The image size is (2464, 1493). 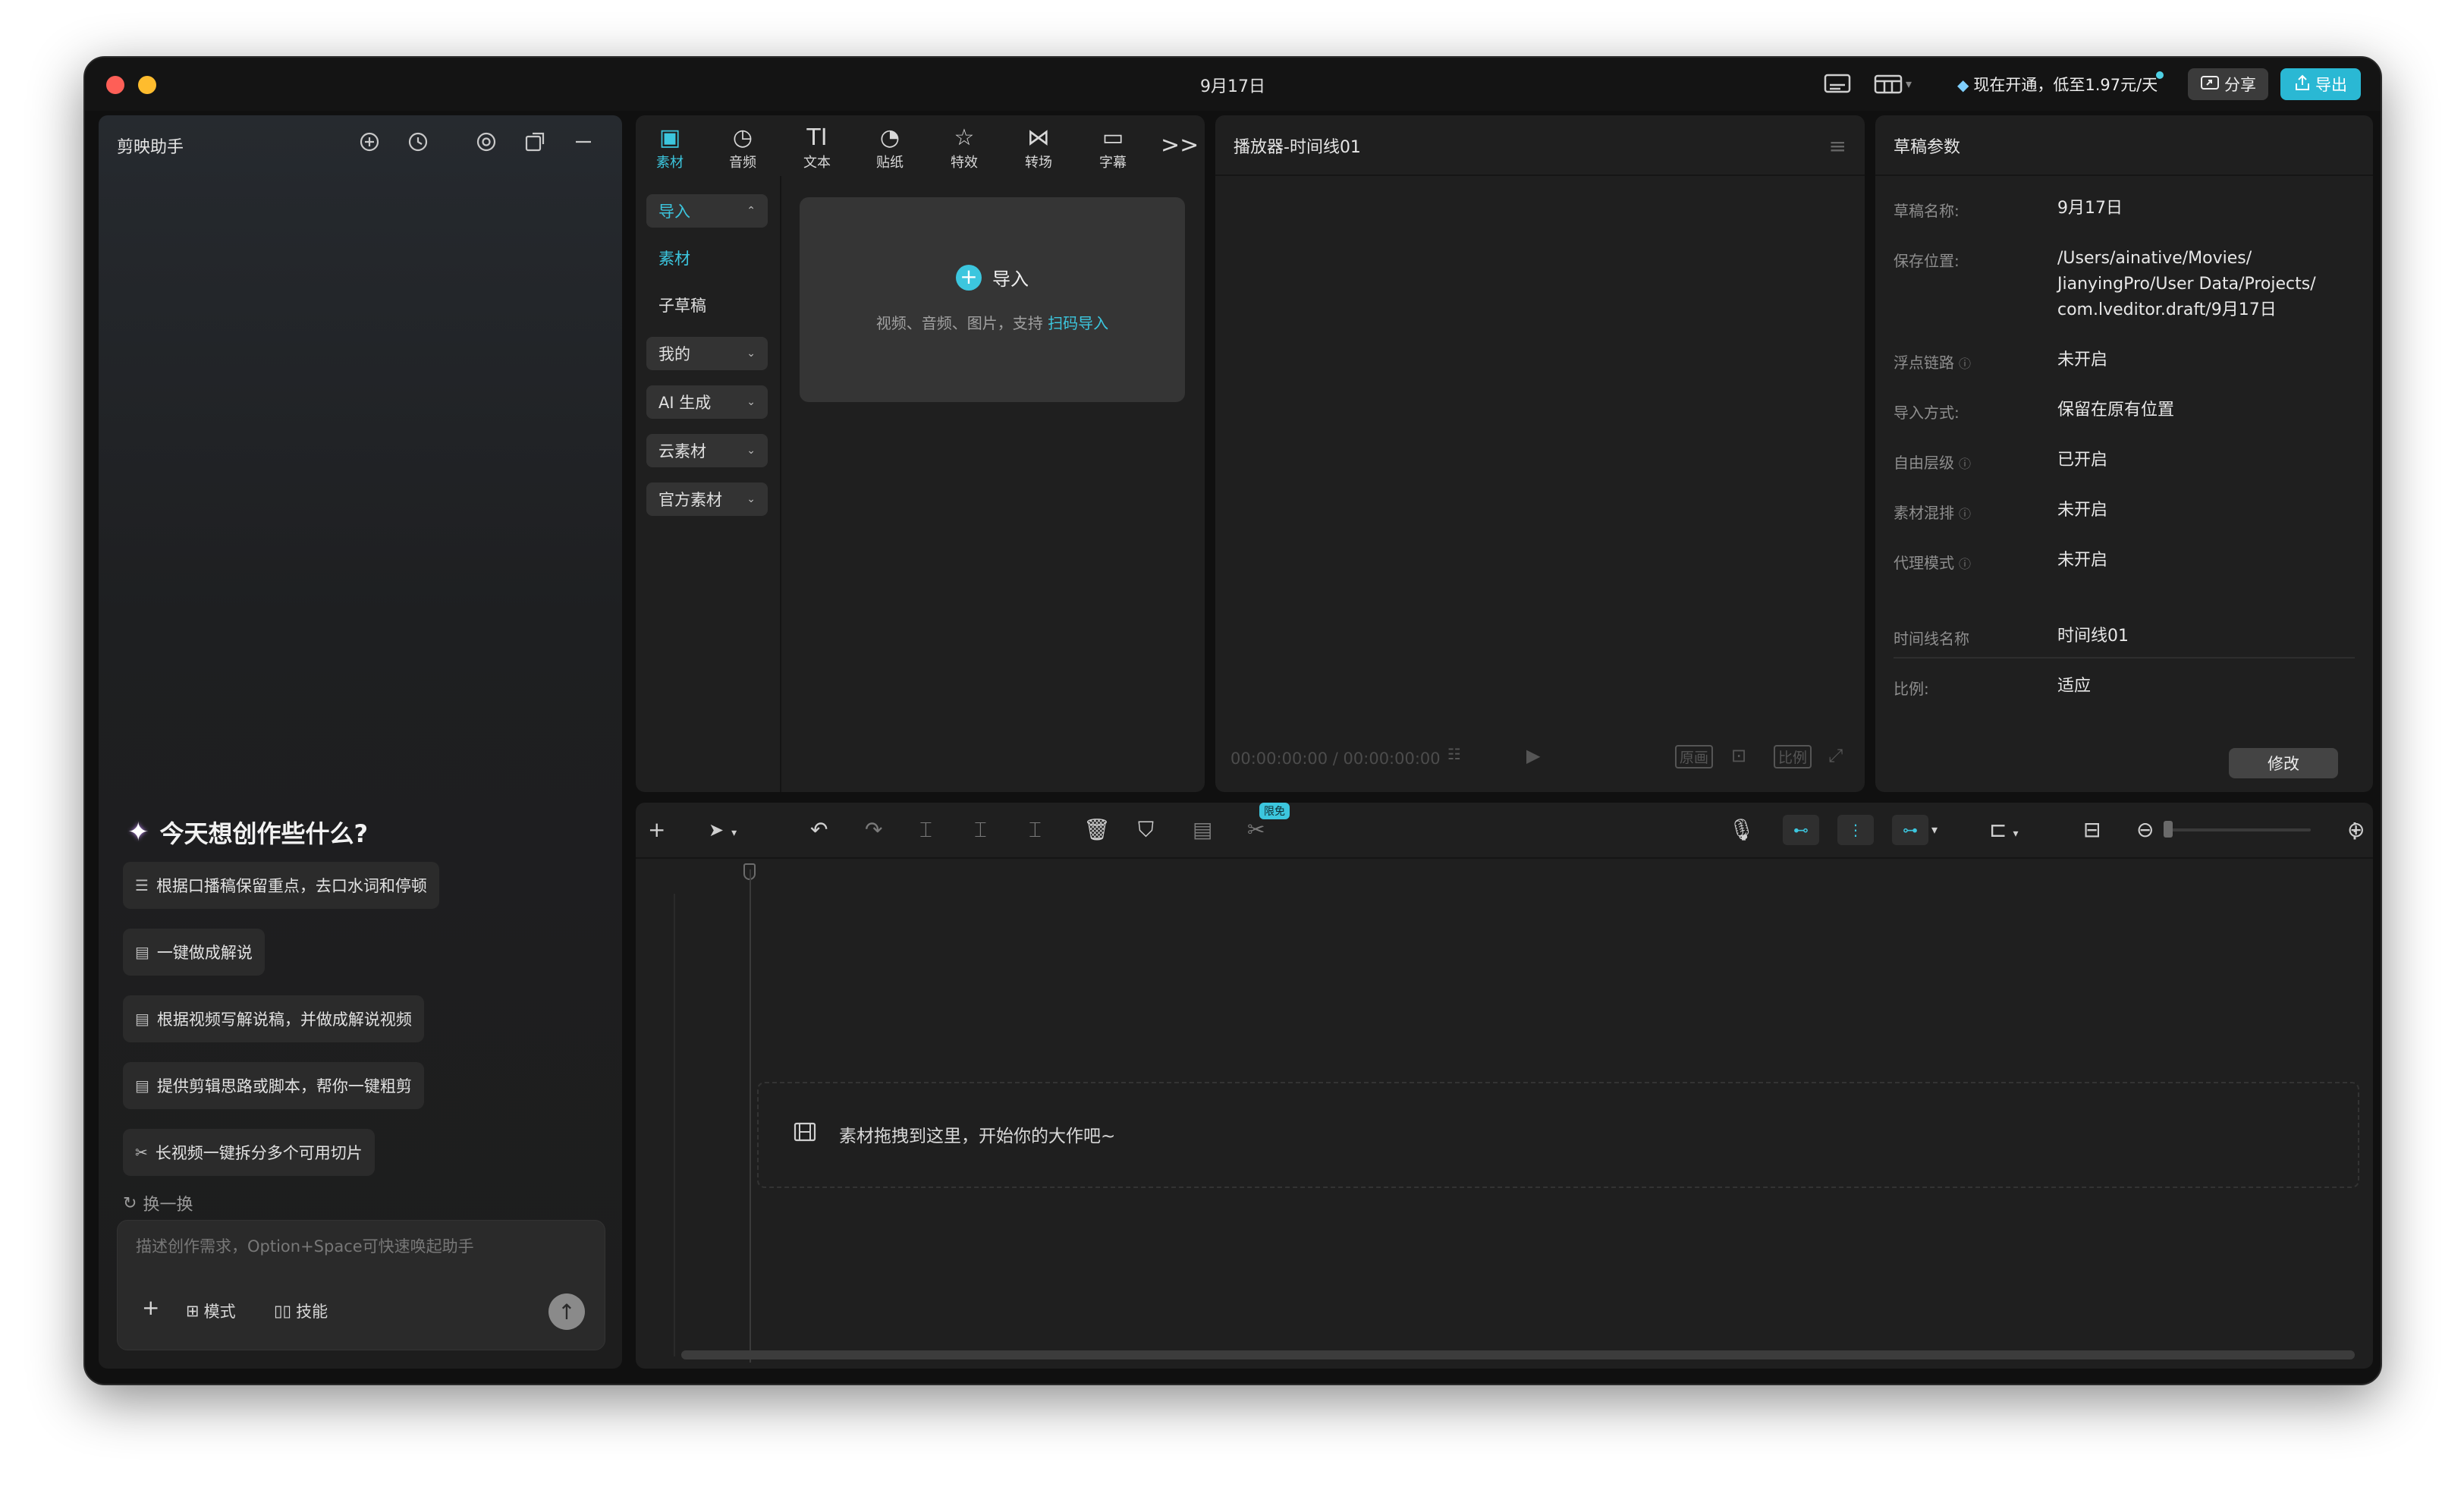 What do you see at coordinates (707, 499) in the screenshot?
I see `sidebar-item-official: 官方素材 ⌄` at bounding box center [707, 499].